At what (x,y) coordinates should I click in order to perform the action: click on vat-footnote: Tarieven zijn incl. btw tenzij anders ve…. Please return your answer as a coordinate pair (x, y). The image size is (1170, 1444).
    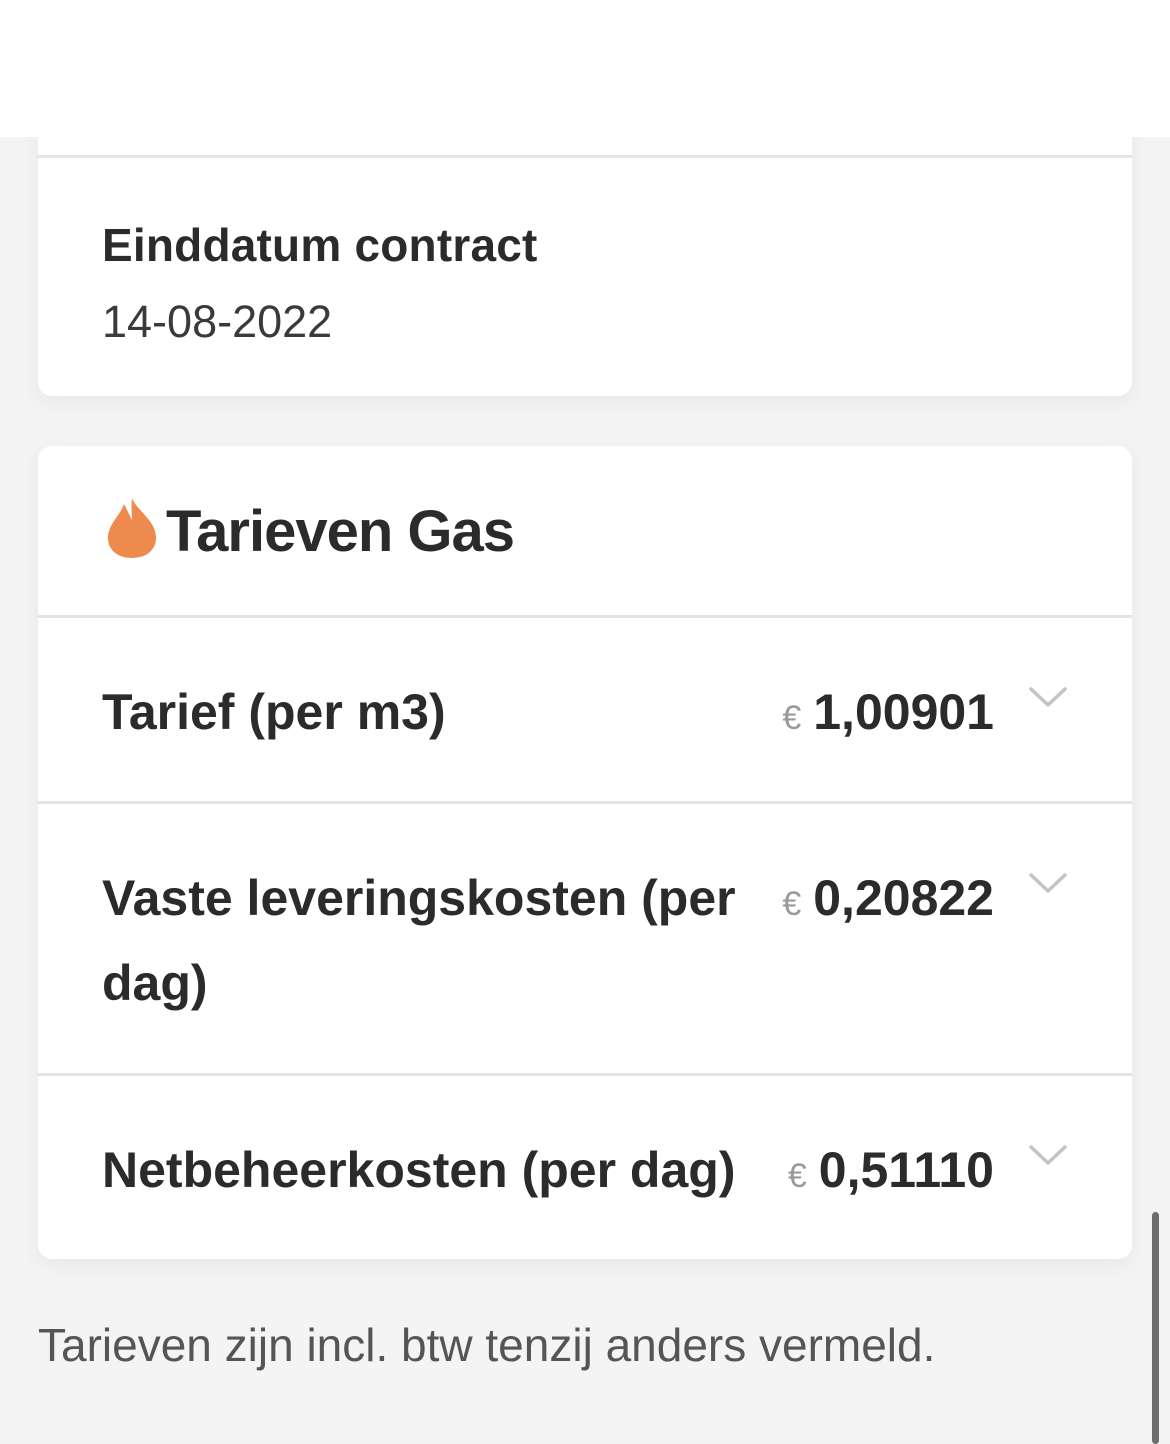
    Looking at the image, I should click on (487, 1345).